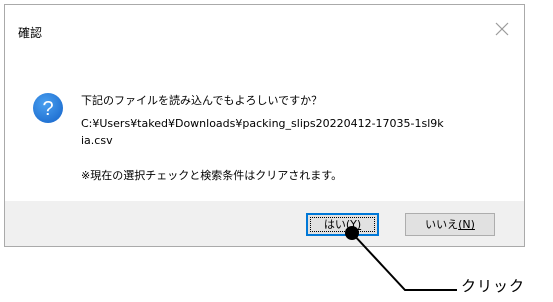  Describe the element at coordinates (442, 224) in the screenshot. I see `no-button-label: いいえ` at that location.